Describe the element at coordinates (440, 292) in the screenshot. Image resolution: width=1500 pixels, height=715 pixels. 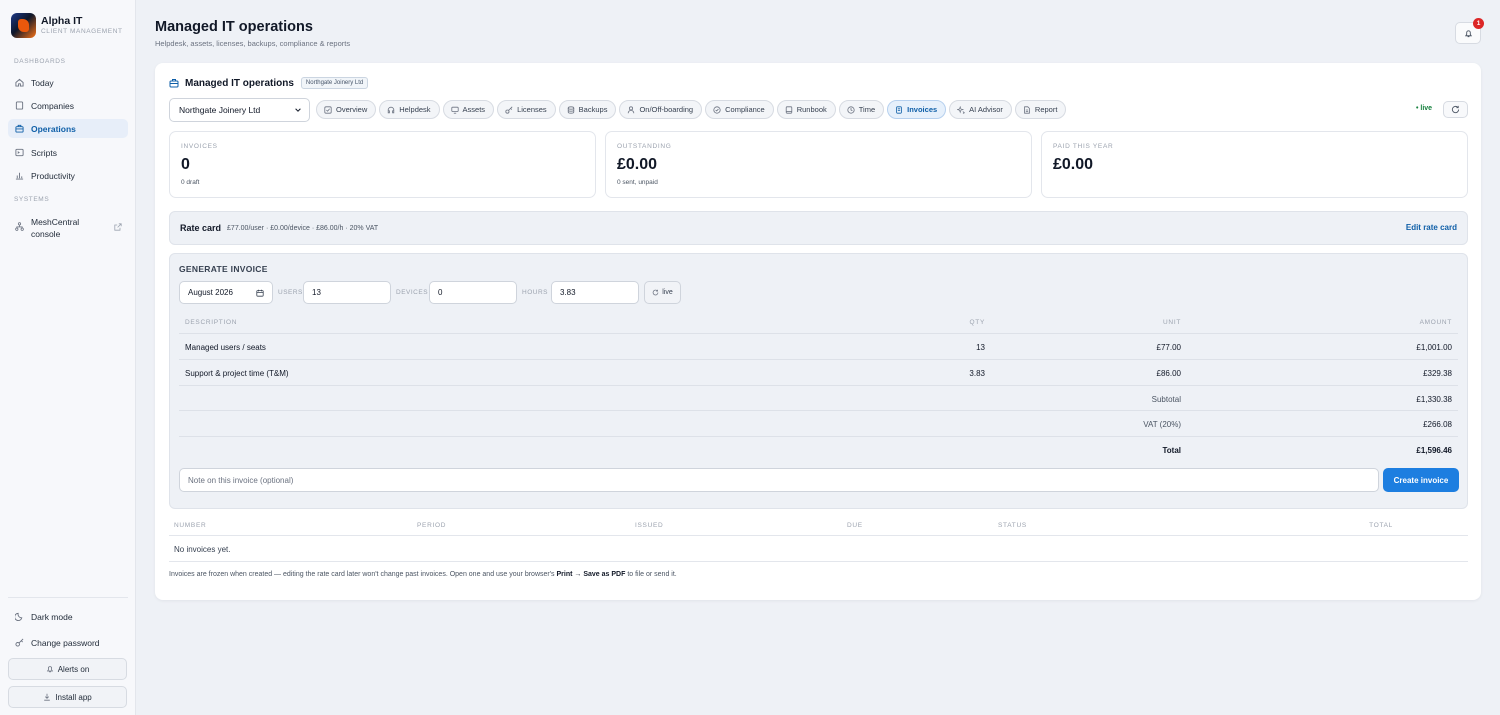
I see `devices-value: 0` at that location.